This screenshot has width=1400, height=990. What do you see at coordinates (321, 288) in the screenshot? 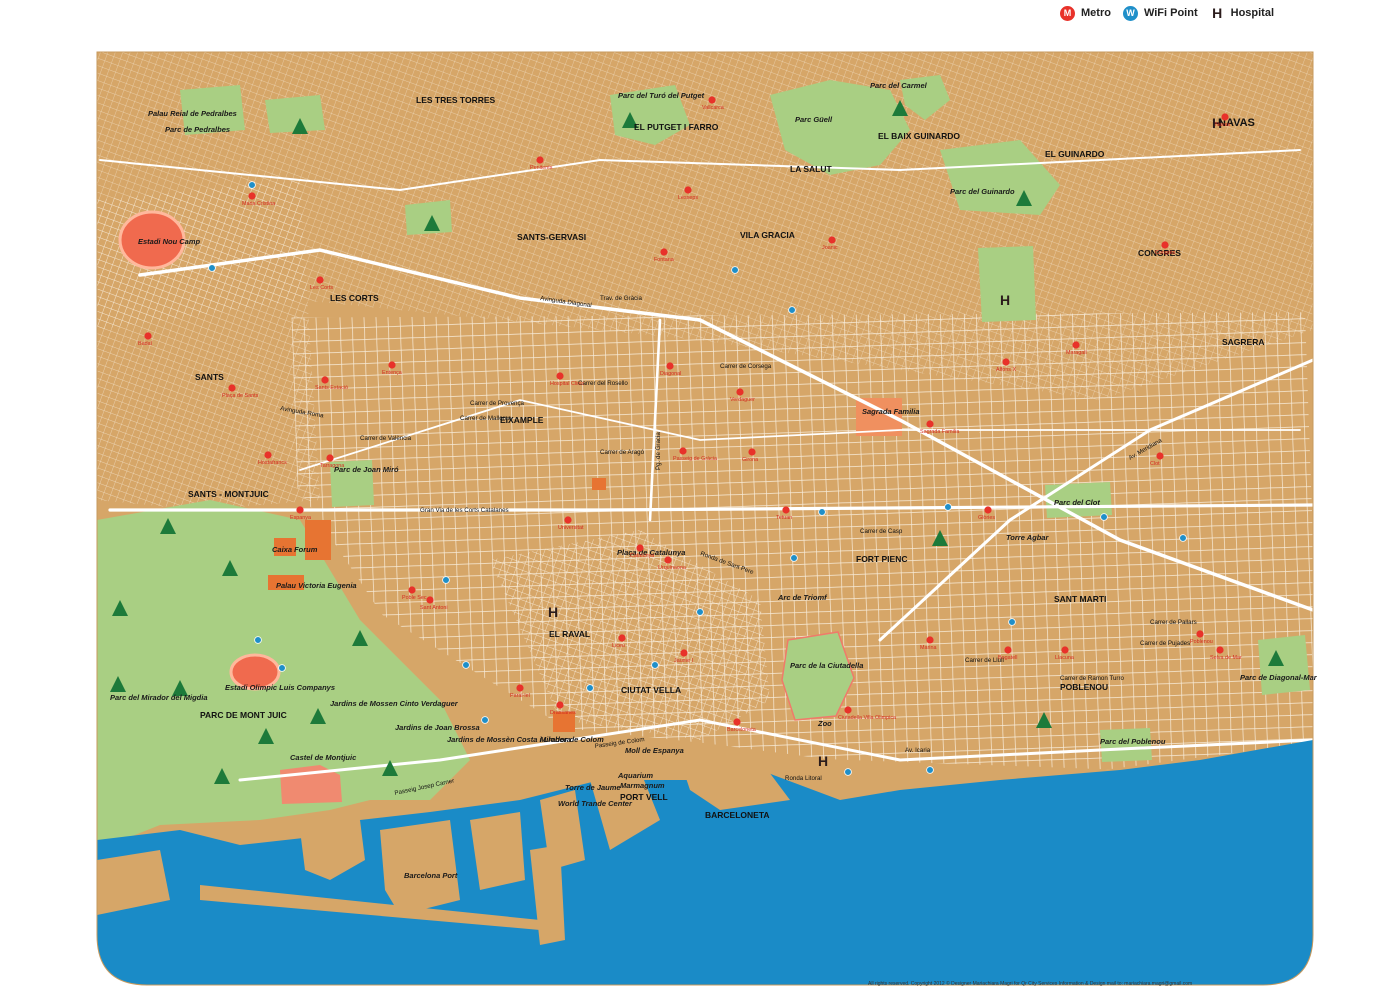
I see `metro-station-label: Les Corts` at bounding box center [321, 288].